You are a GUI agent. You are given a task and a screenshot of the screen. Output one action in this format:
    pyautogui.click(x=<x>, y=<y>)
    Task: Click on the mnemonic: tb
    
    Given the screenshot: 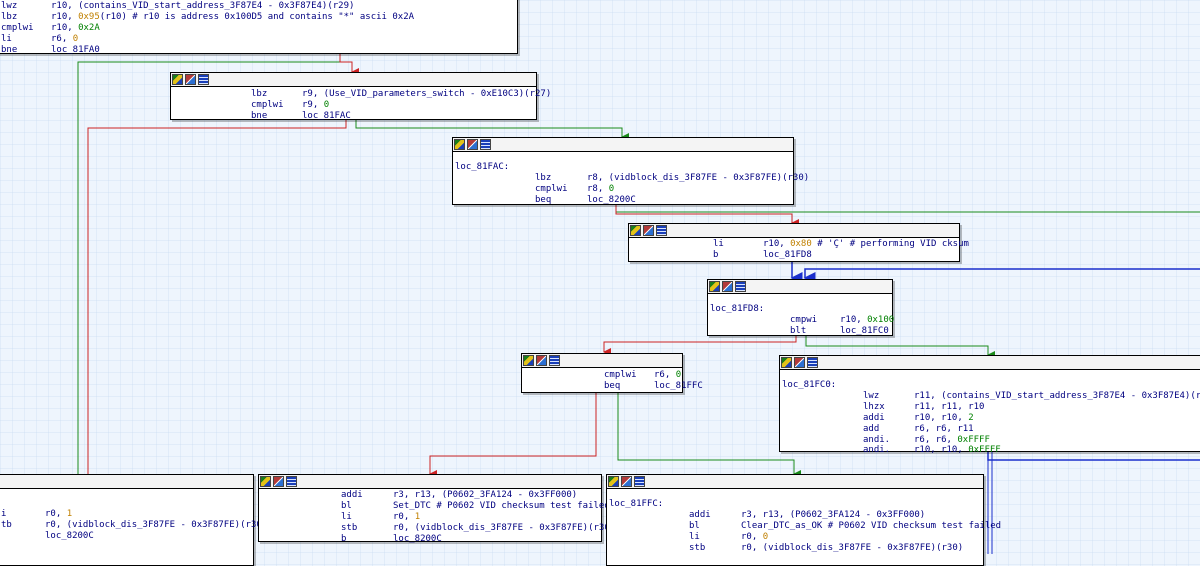 What is the action you would take?
    pyautogui.click(x=6, y=525)
    